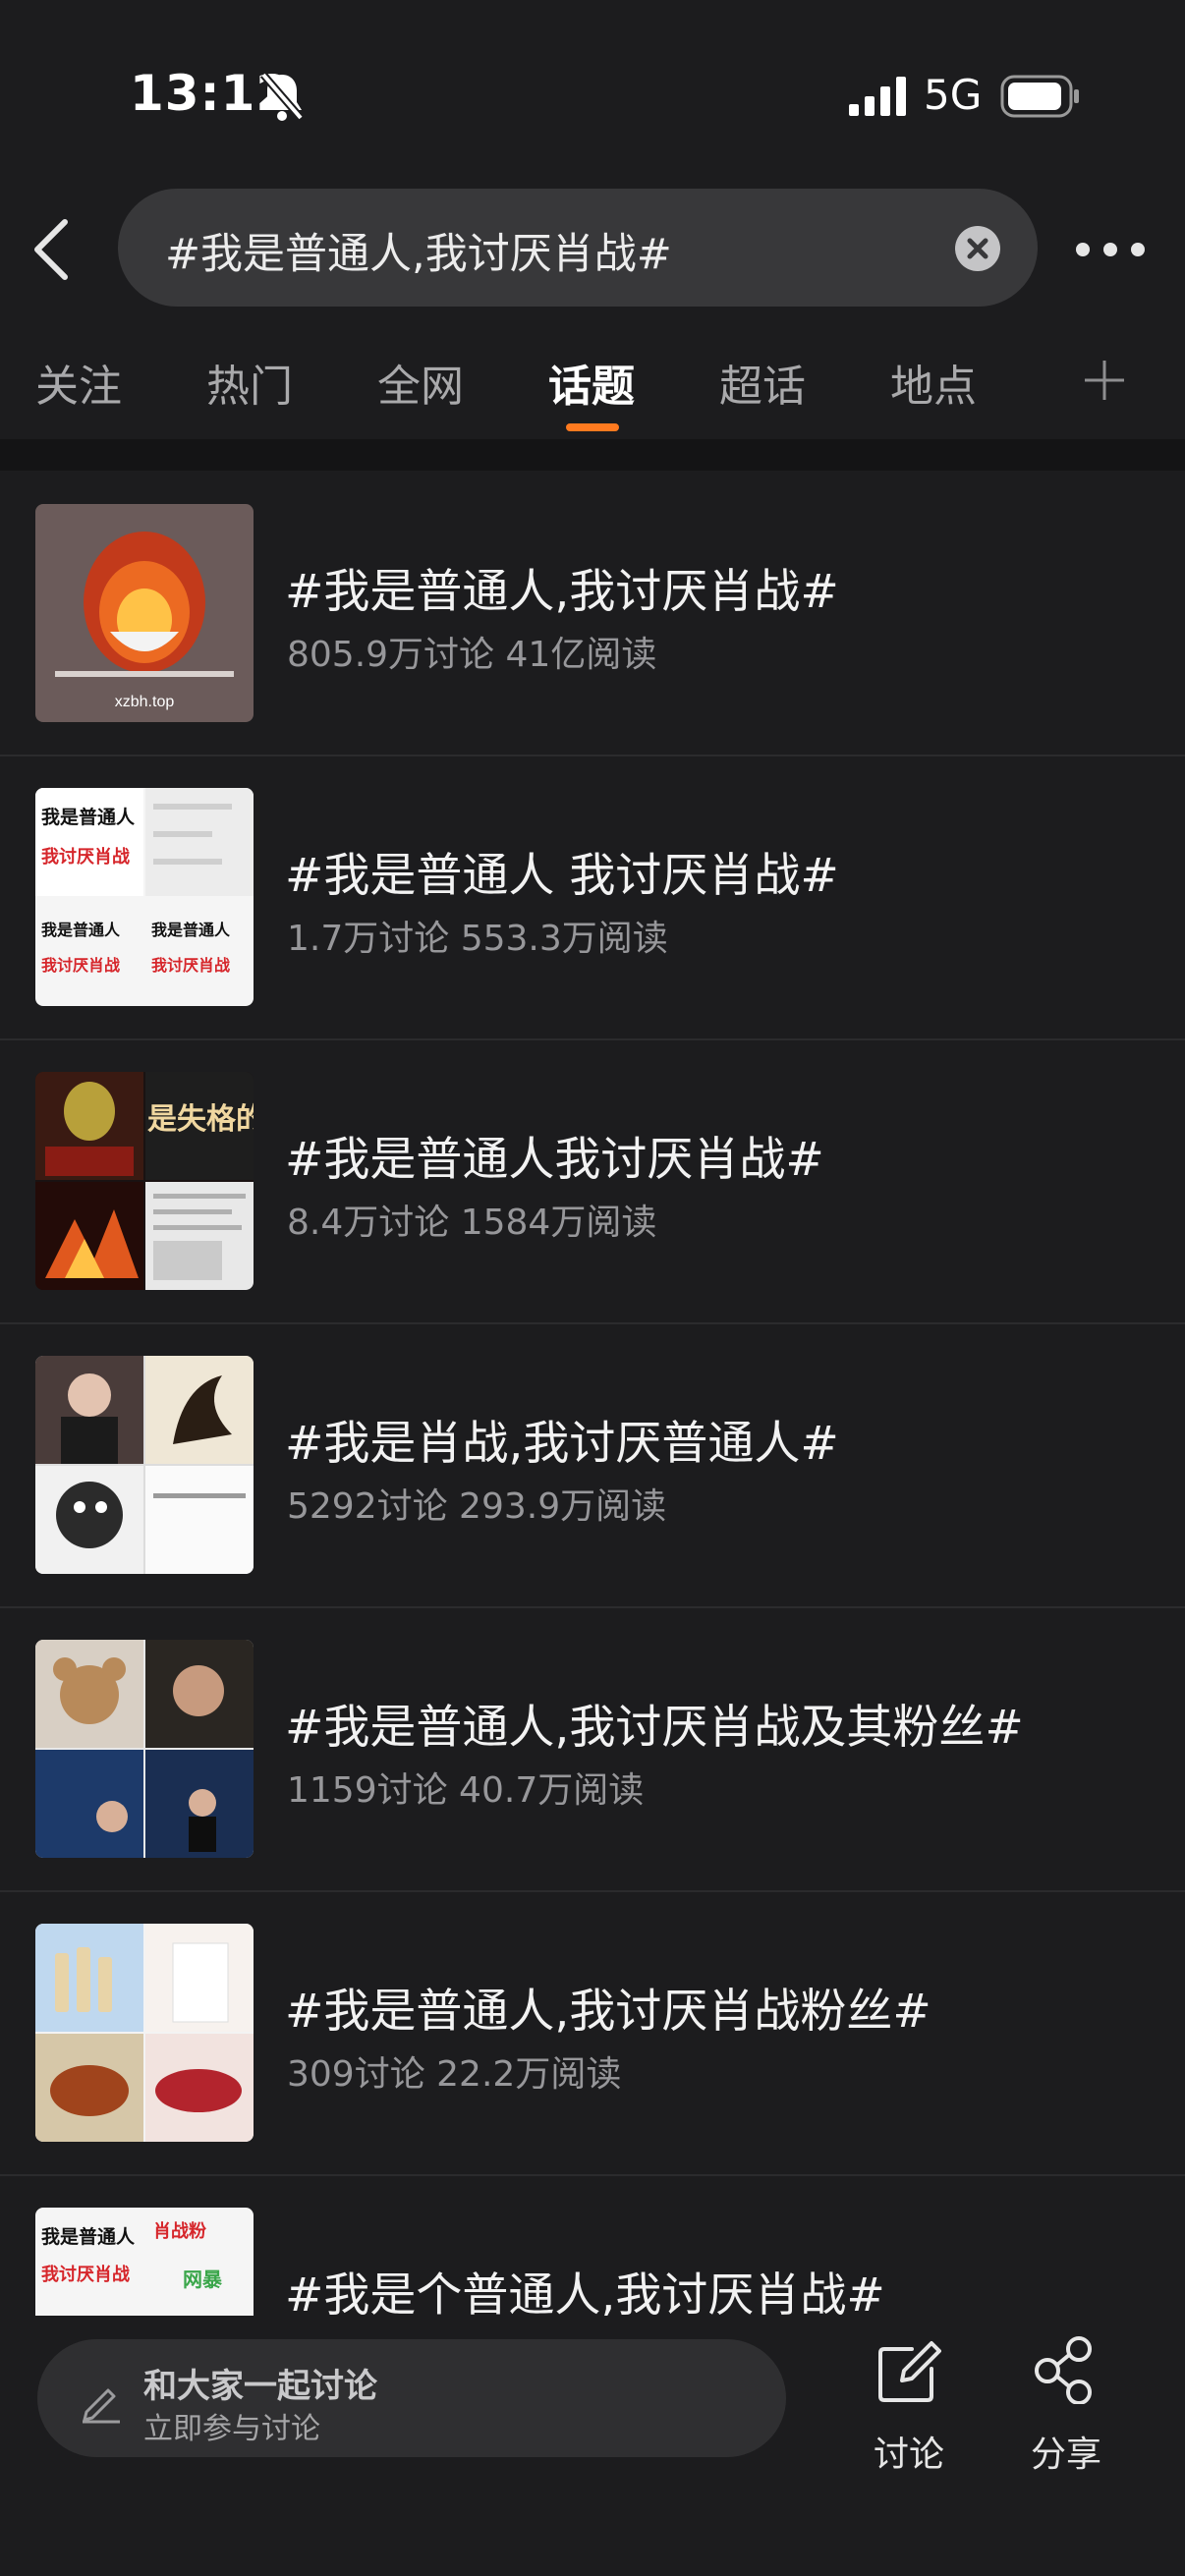 This screenshot has height=2576, width=1185. What do you see at coordinates (78, 382) in the screenshot?
I see `tab-follow: 关注` at bounding box center [78, 382].